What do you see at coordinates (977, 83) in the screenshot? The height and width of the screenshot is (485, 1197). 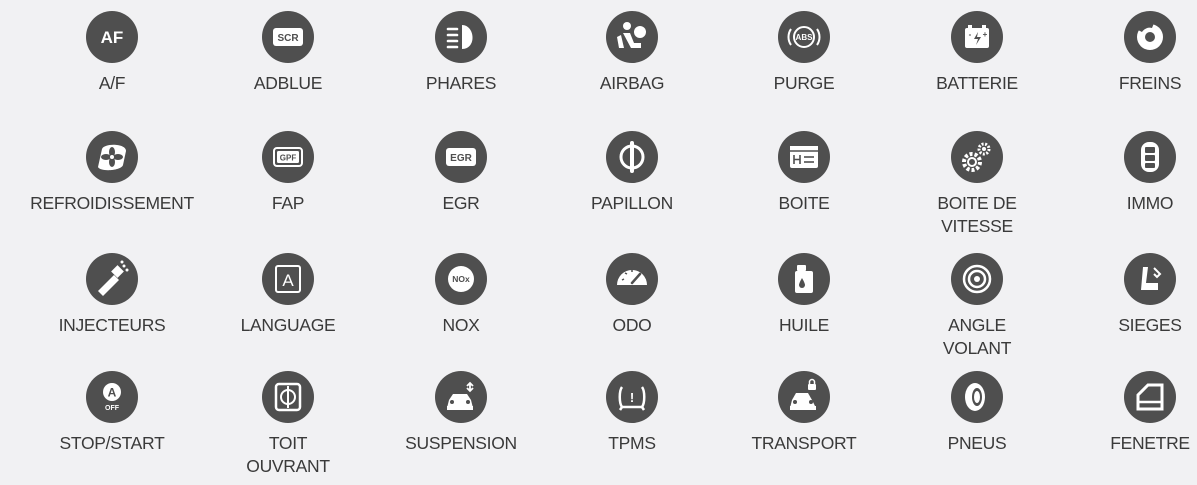 I see `function-label: BATTERIE` at bounding box center [977, 83].